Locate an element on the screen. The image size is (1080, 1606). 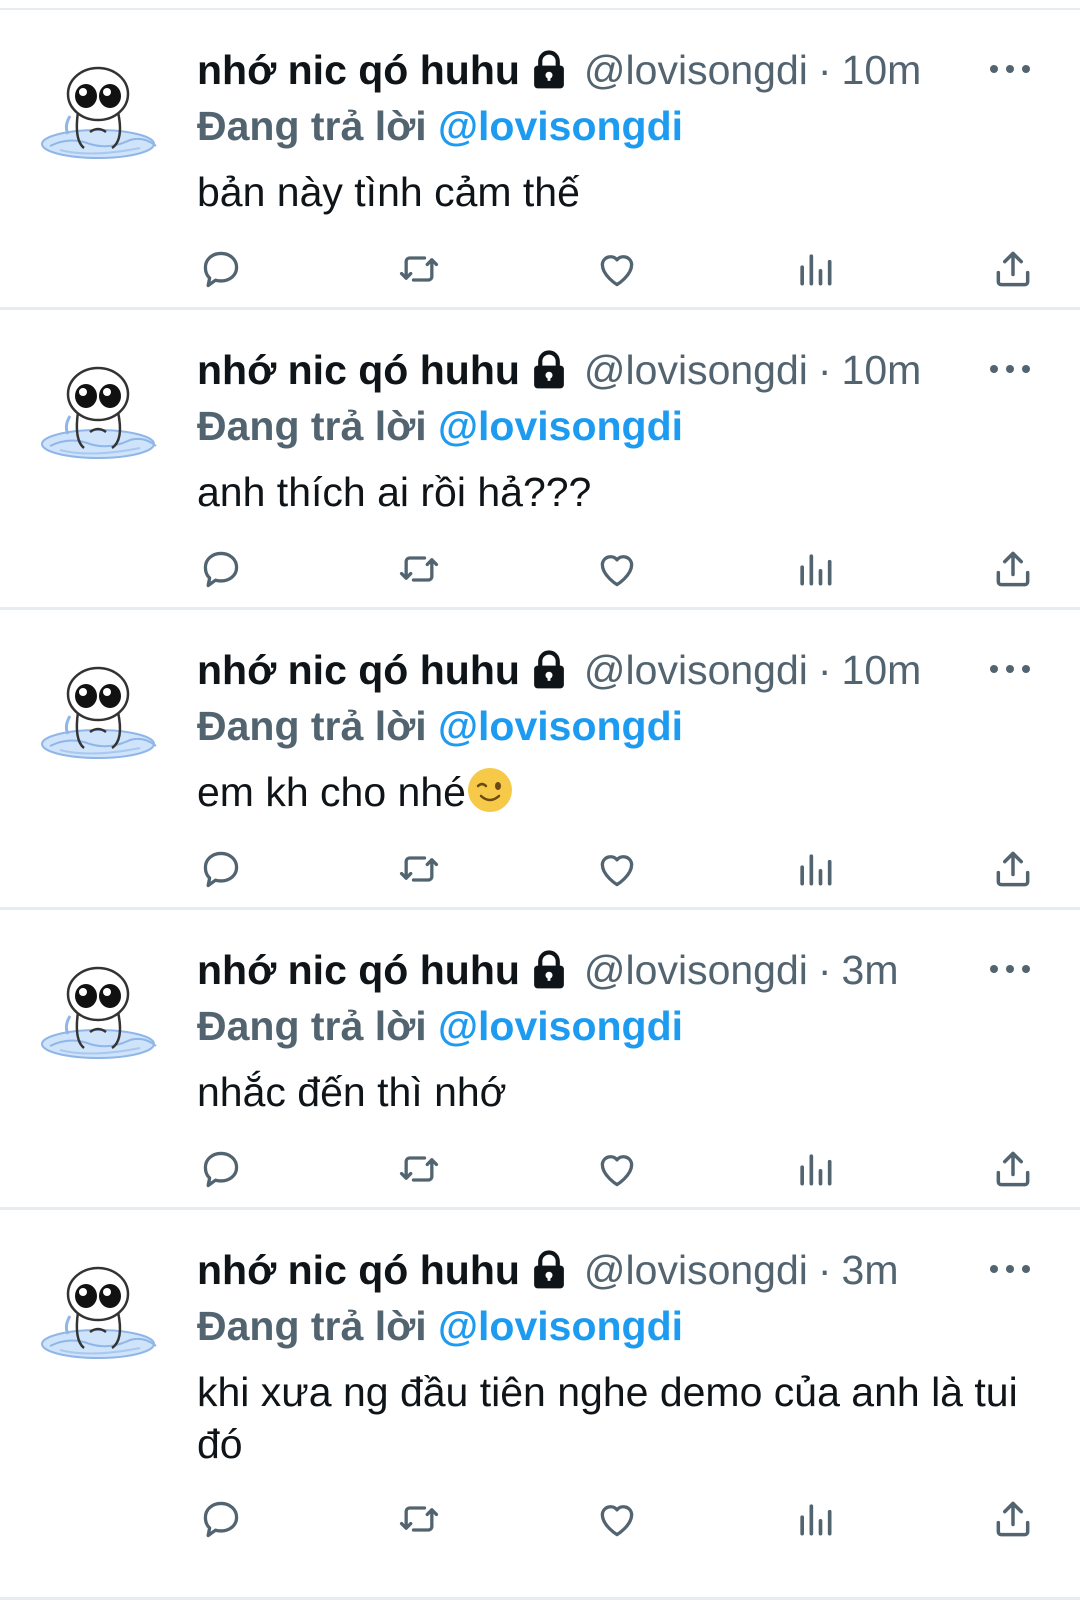
tweet-text-content: bản này tình cảm thế is located at coordinates (388, 192).